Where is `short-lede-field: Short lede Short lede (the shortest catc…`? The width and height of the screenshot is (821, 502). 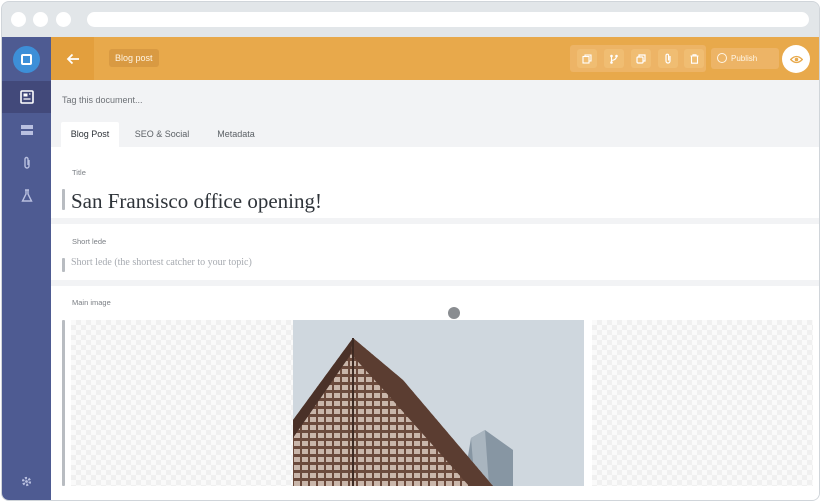 short-lede-field: Short lede Short lede (the shortest catc… is located at coordinates (435, 252).